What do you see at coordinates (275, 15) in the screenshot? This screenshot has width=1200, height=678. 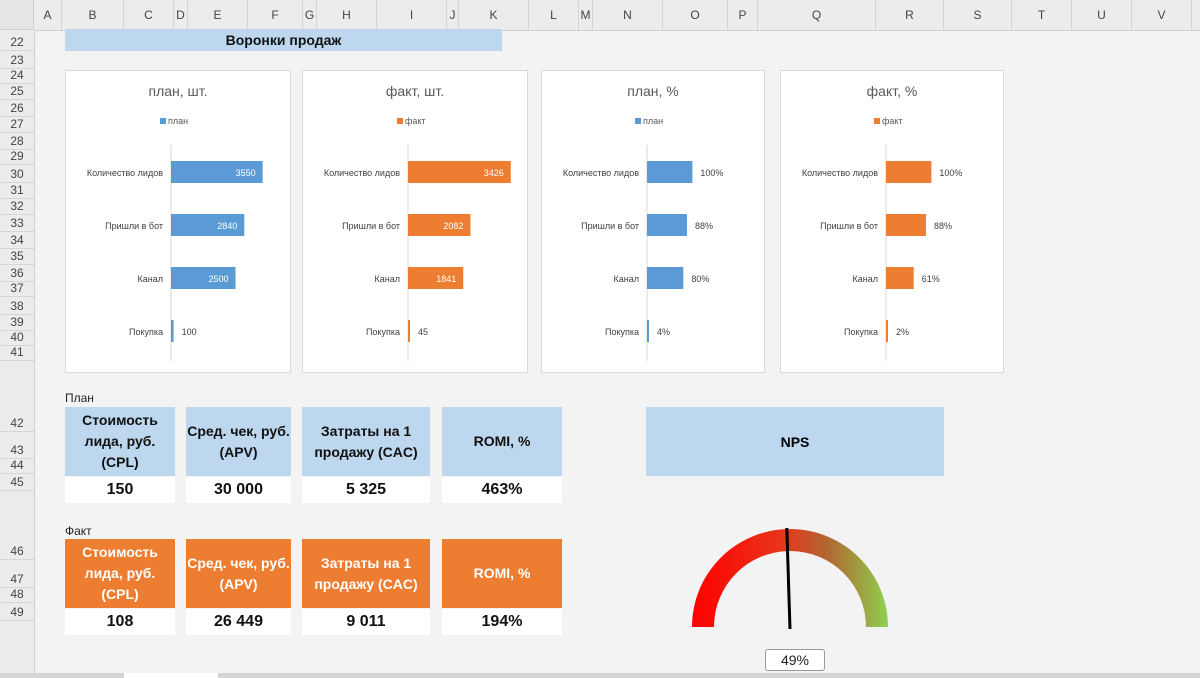 I see `column-header: F` at bounding box center [275, 15].